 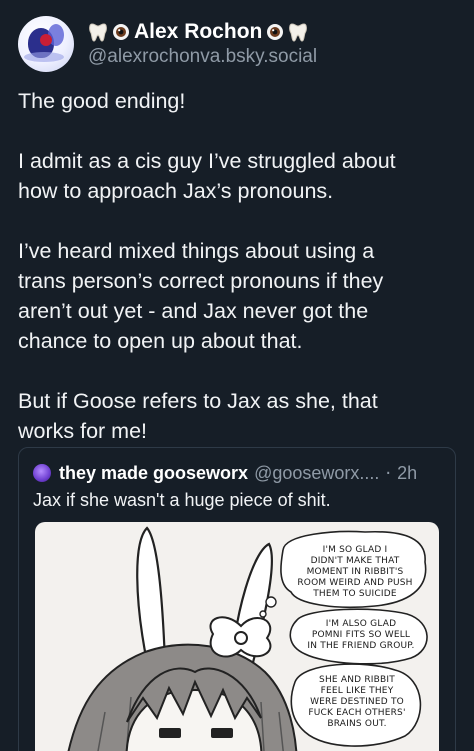 What do you see at coordinates (355, 561) in the screenshot?
I see `bubble-1-line: DIDN'T MAKE THAT` at bounding box center [355, 561].